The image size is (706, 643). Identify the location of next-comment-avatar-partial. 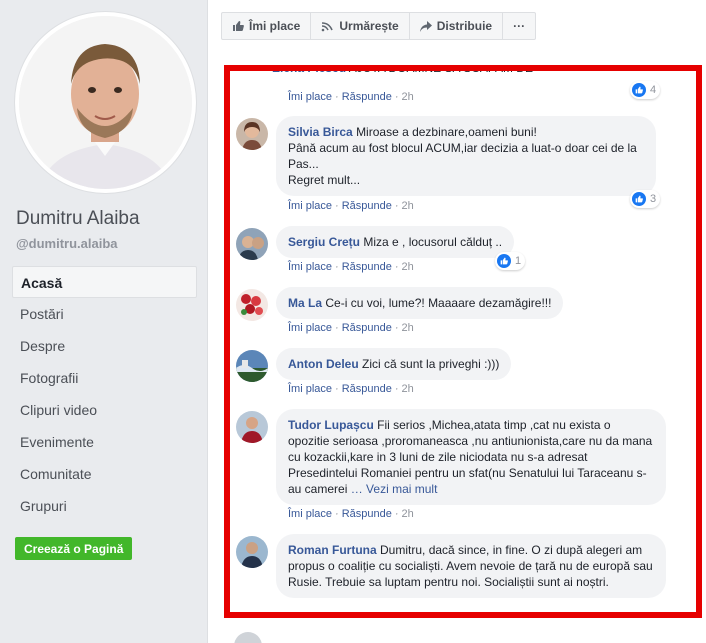
(248, 637).